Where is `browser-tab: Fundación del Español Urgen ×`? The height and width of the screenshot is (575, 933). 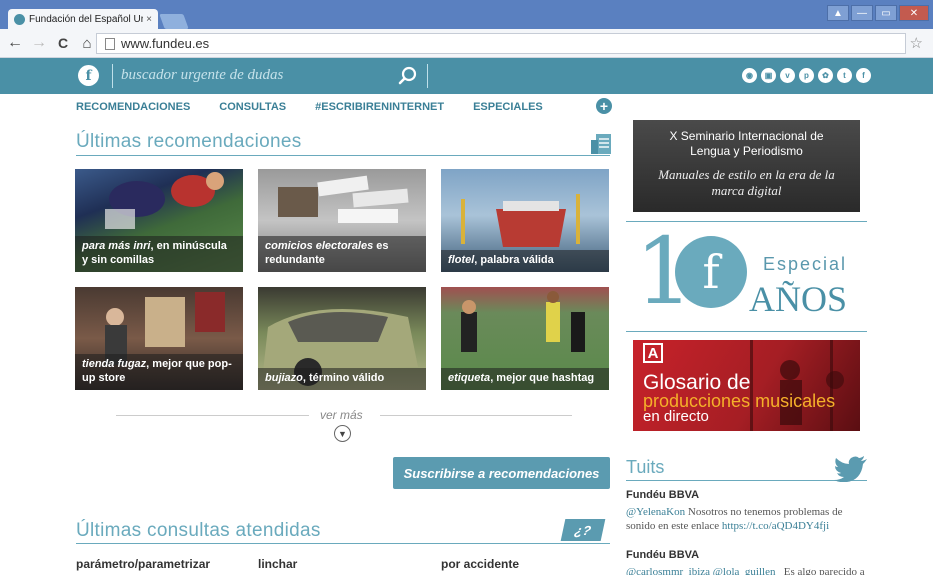 browser-tab: Fundación del Español Urgen × is located at coordinates (83, 19).